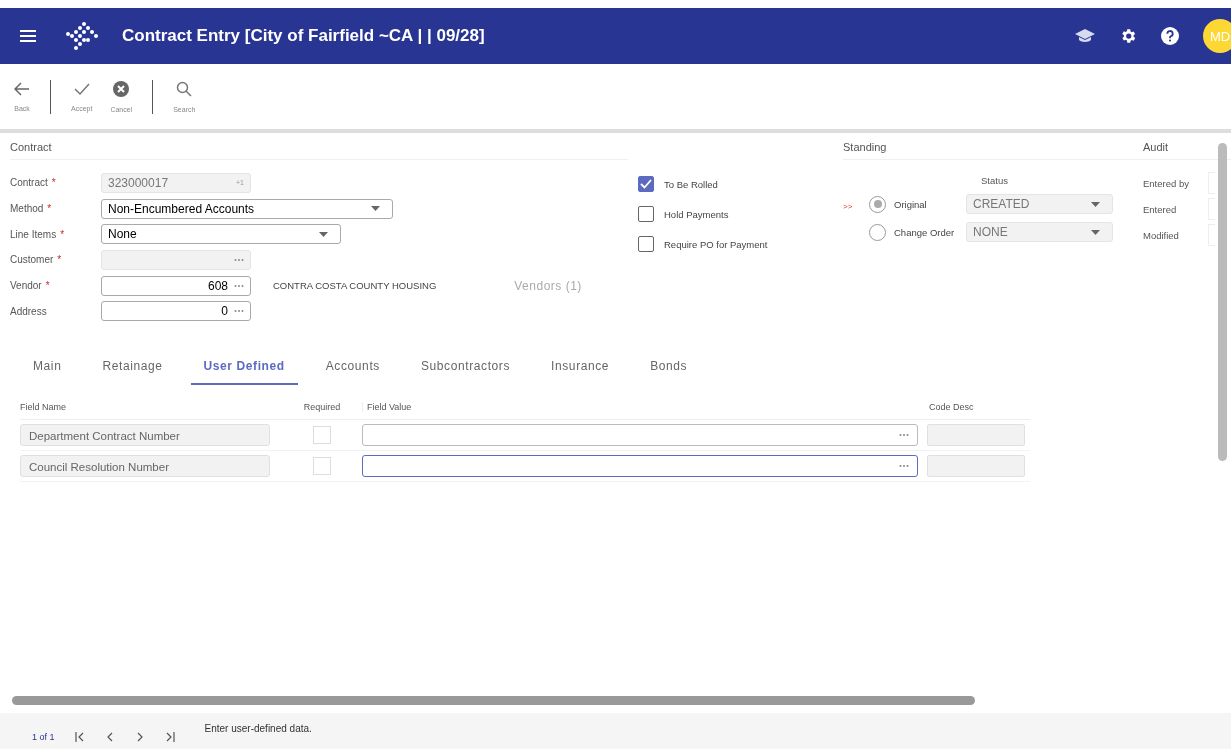 Image resolution: width=1231 pixels, height=749 pixels. Describe the element at coordinates (33, 234) in the screenshot. I see `field-label: Line Items` at that location.